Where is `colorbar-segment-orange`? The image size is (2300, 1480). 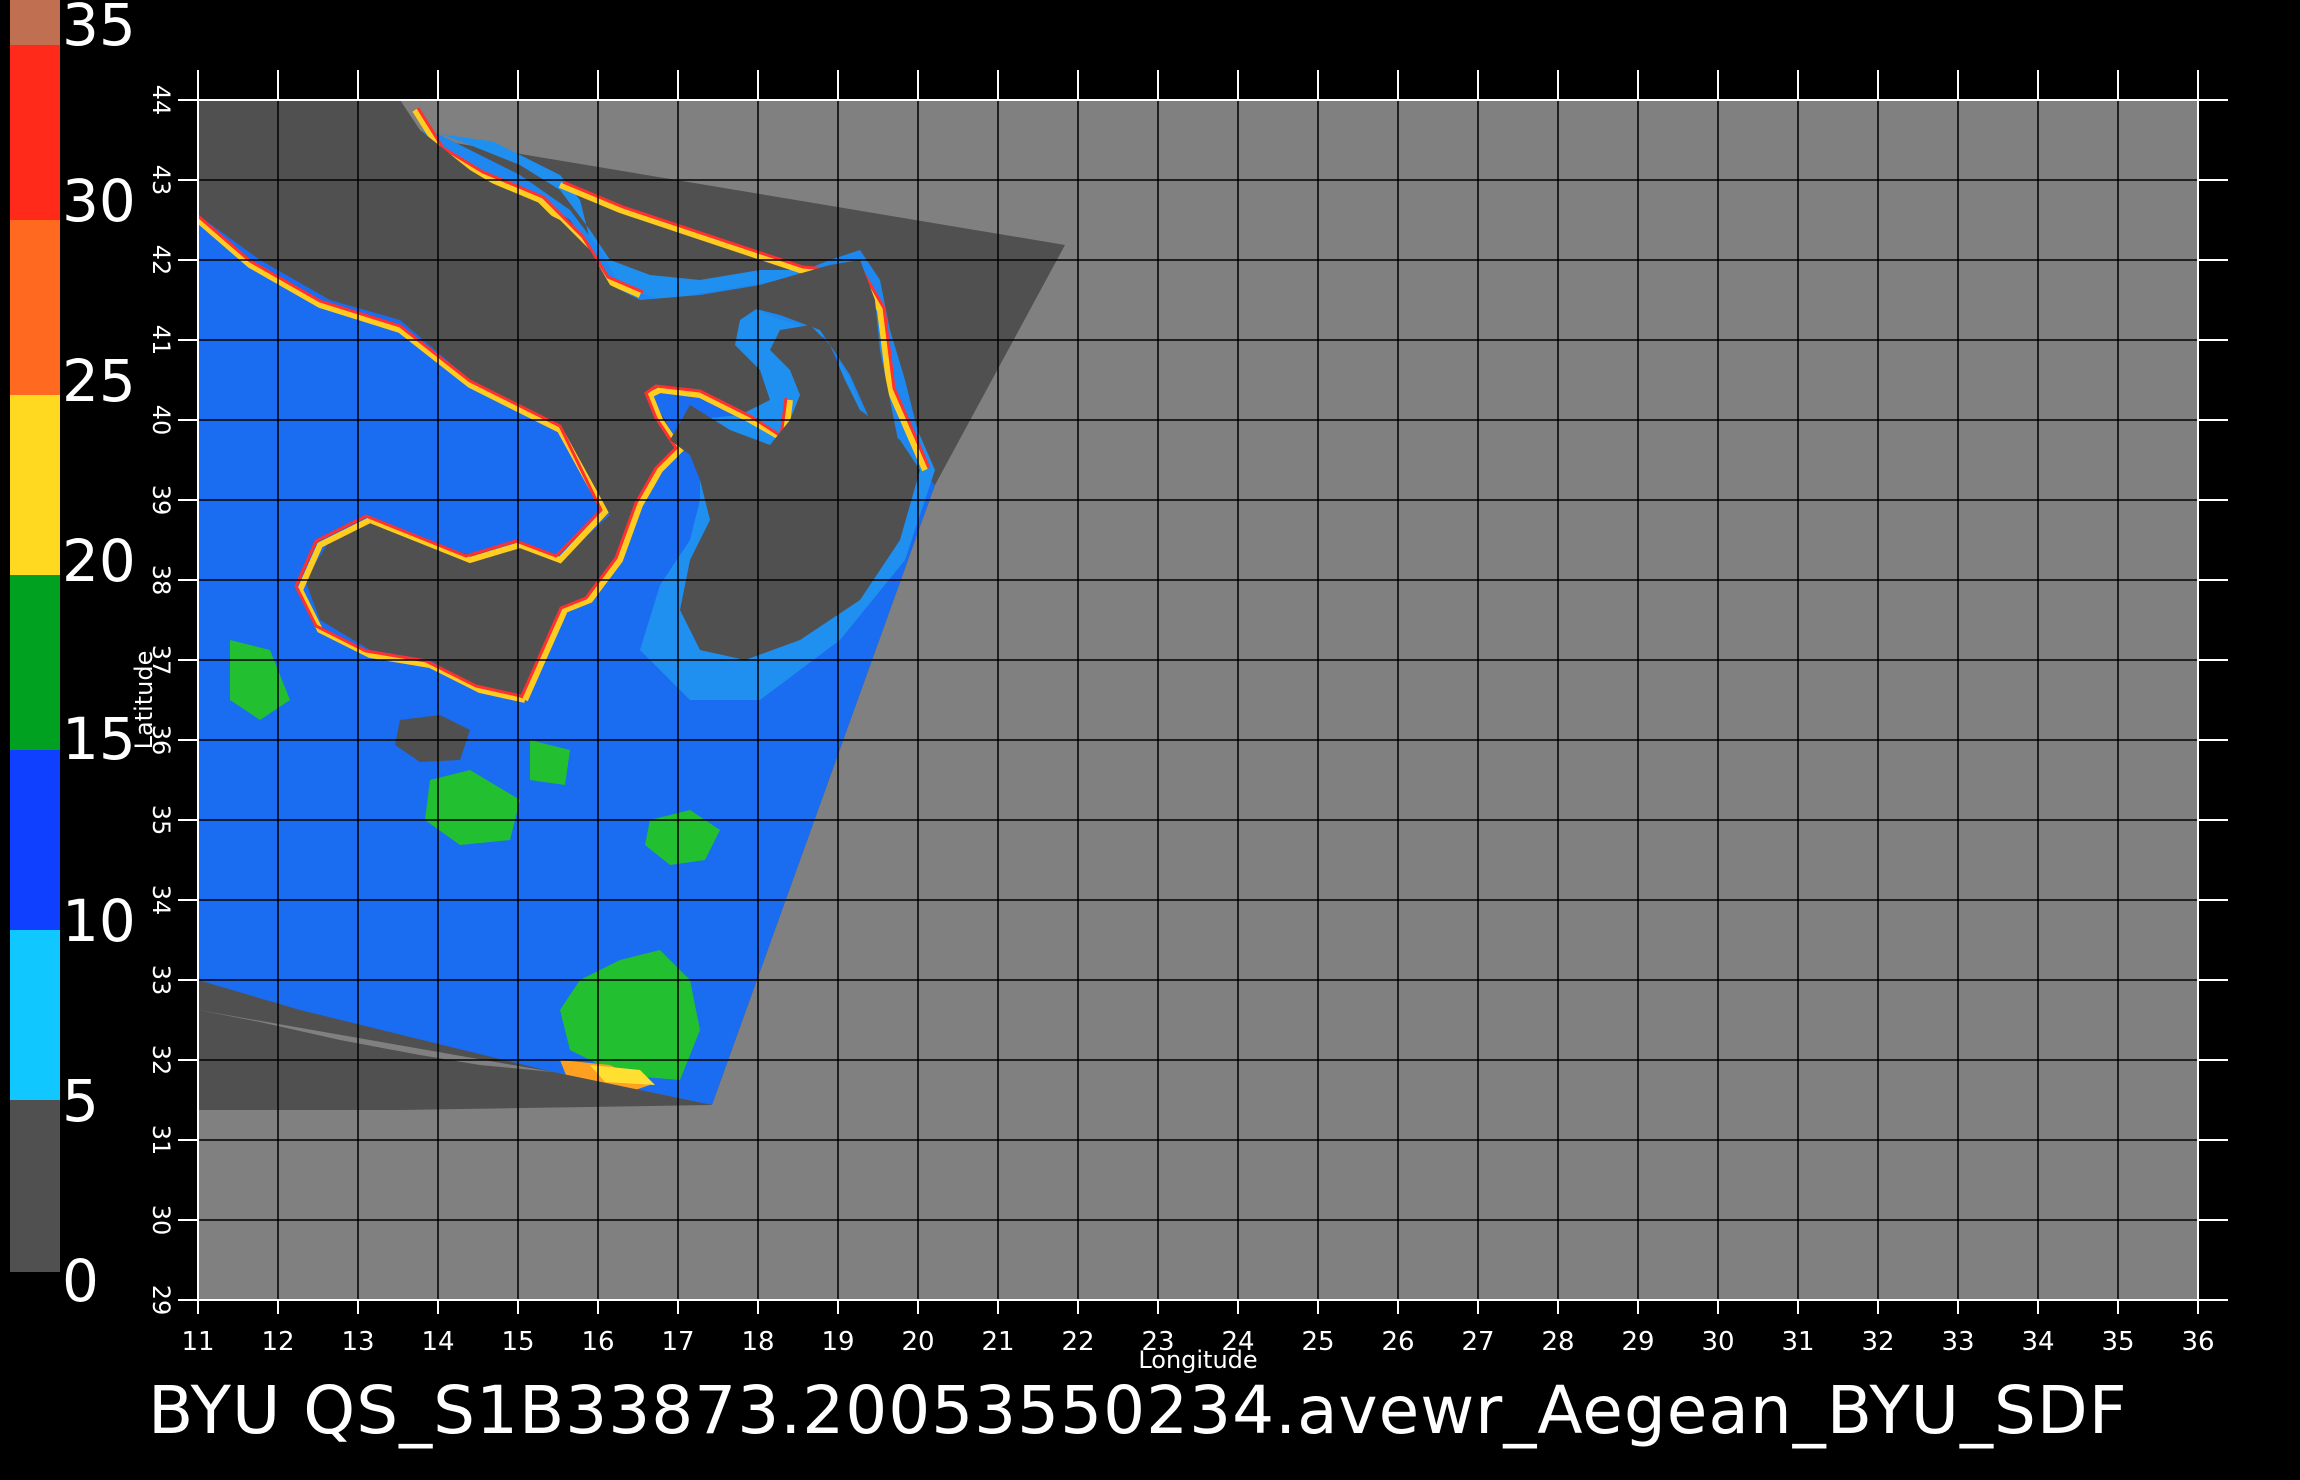 colorbar-segment-orange is located at coordinates (35, 307).